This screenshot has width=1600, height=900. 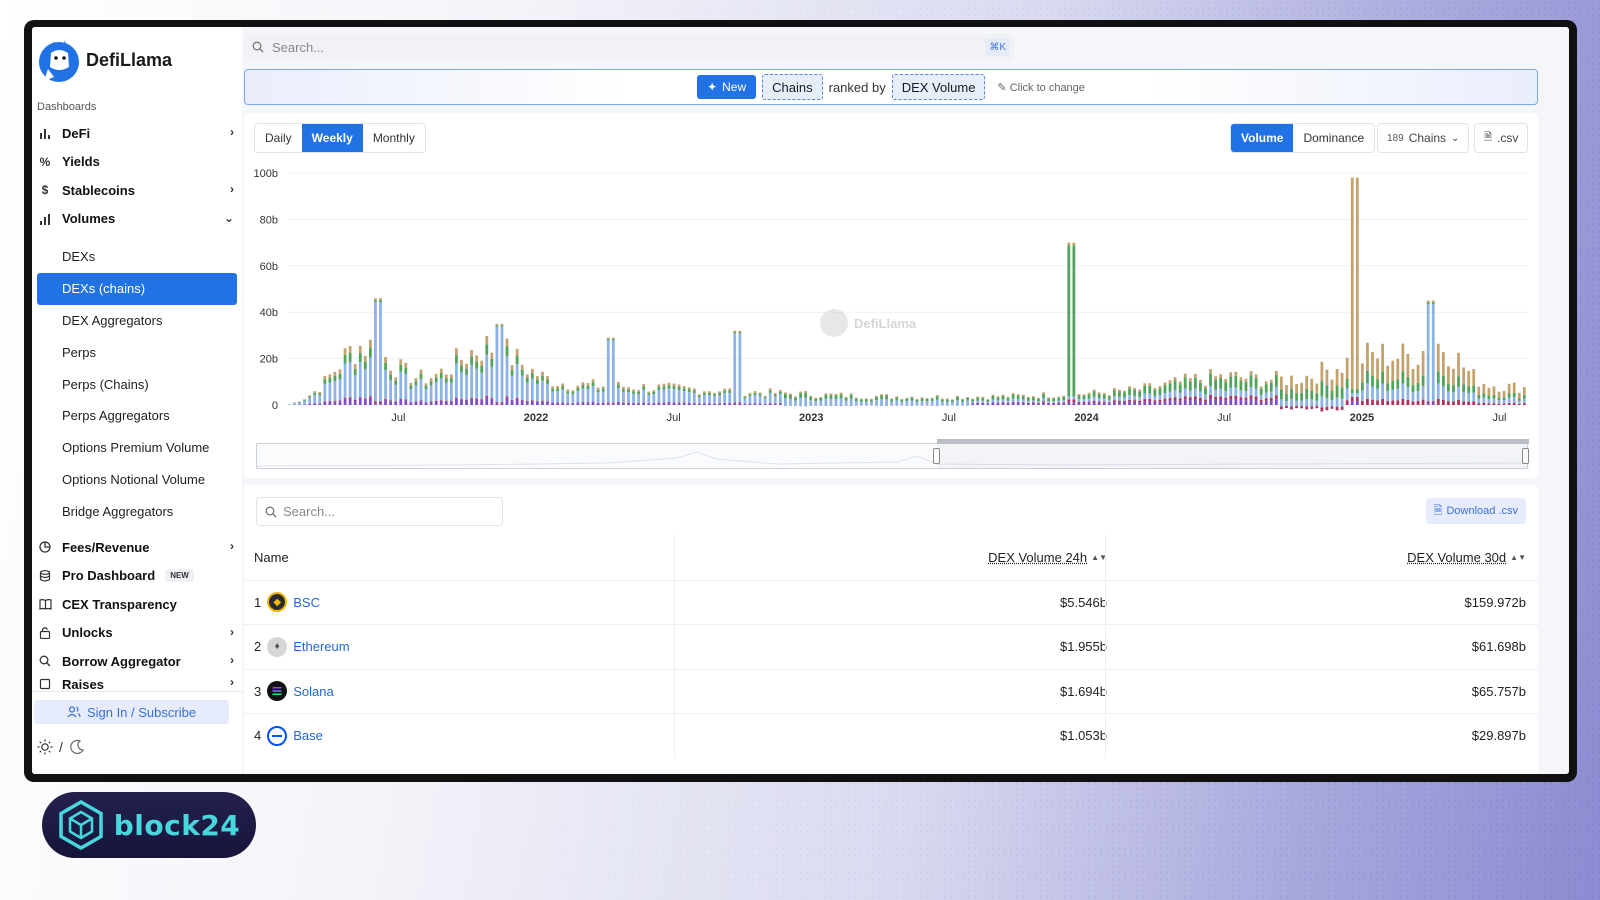 What do you see at coordinates (137, 288) in the screenshot?
I see `submenu-item-dexs-chains: DEXs (chains)` at bounding box center [137, 288].